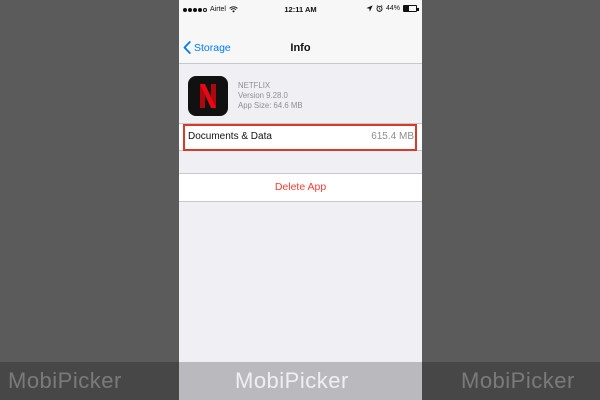 This screenshot has height=400, width=600. I want to click on battery-percent: 44%, so click(392, 8).